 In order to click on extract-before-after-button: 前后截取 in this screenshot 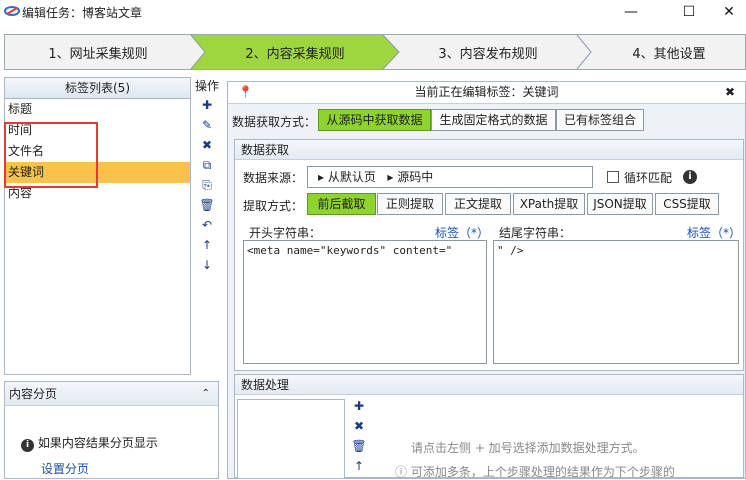, I will do `click(341, 204)`.